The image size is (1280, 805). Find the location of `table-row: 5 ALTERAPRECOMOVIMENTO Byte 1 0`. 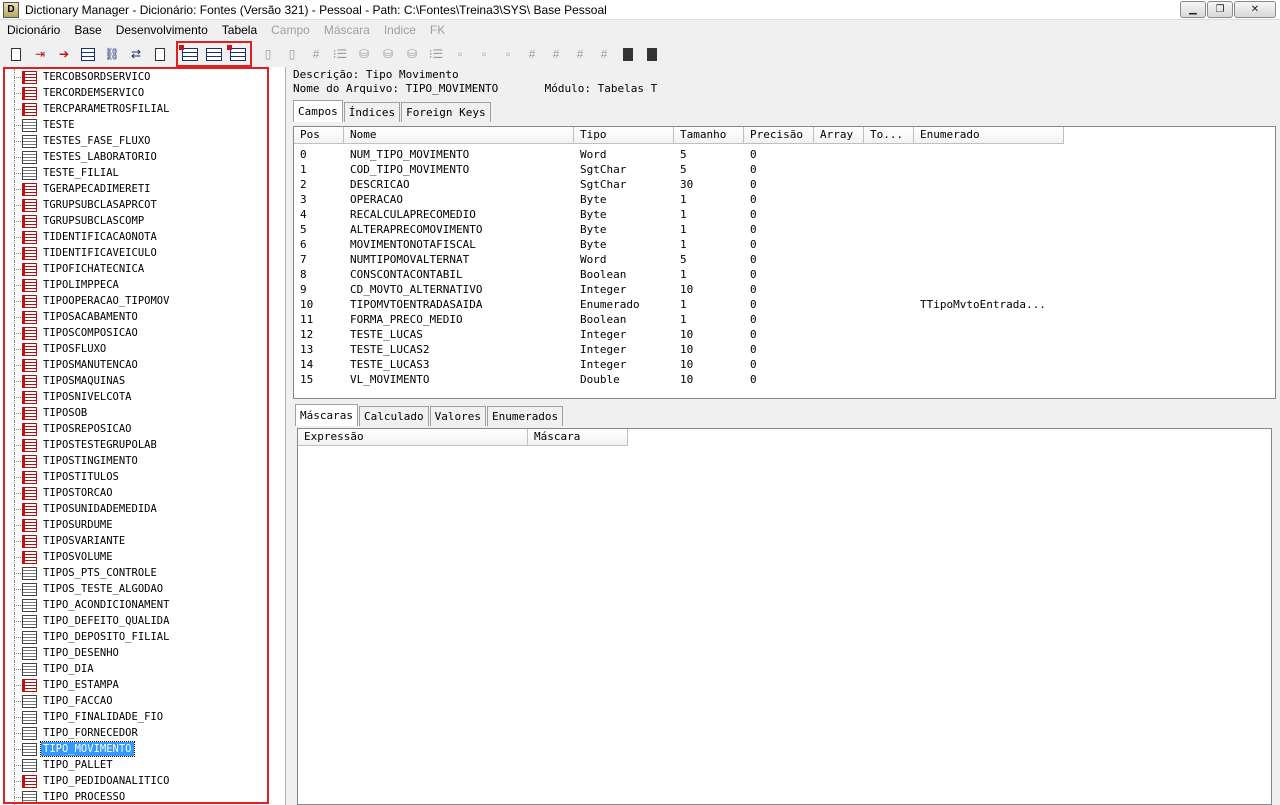

table-row: 5 ALTERAPRECOMOVIMENTO Byte 1 0 is located at coordinates (679, 229).